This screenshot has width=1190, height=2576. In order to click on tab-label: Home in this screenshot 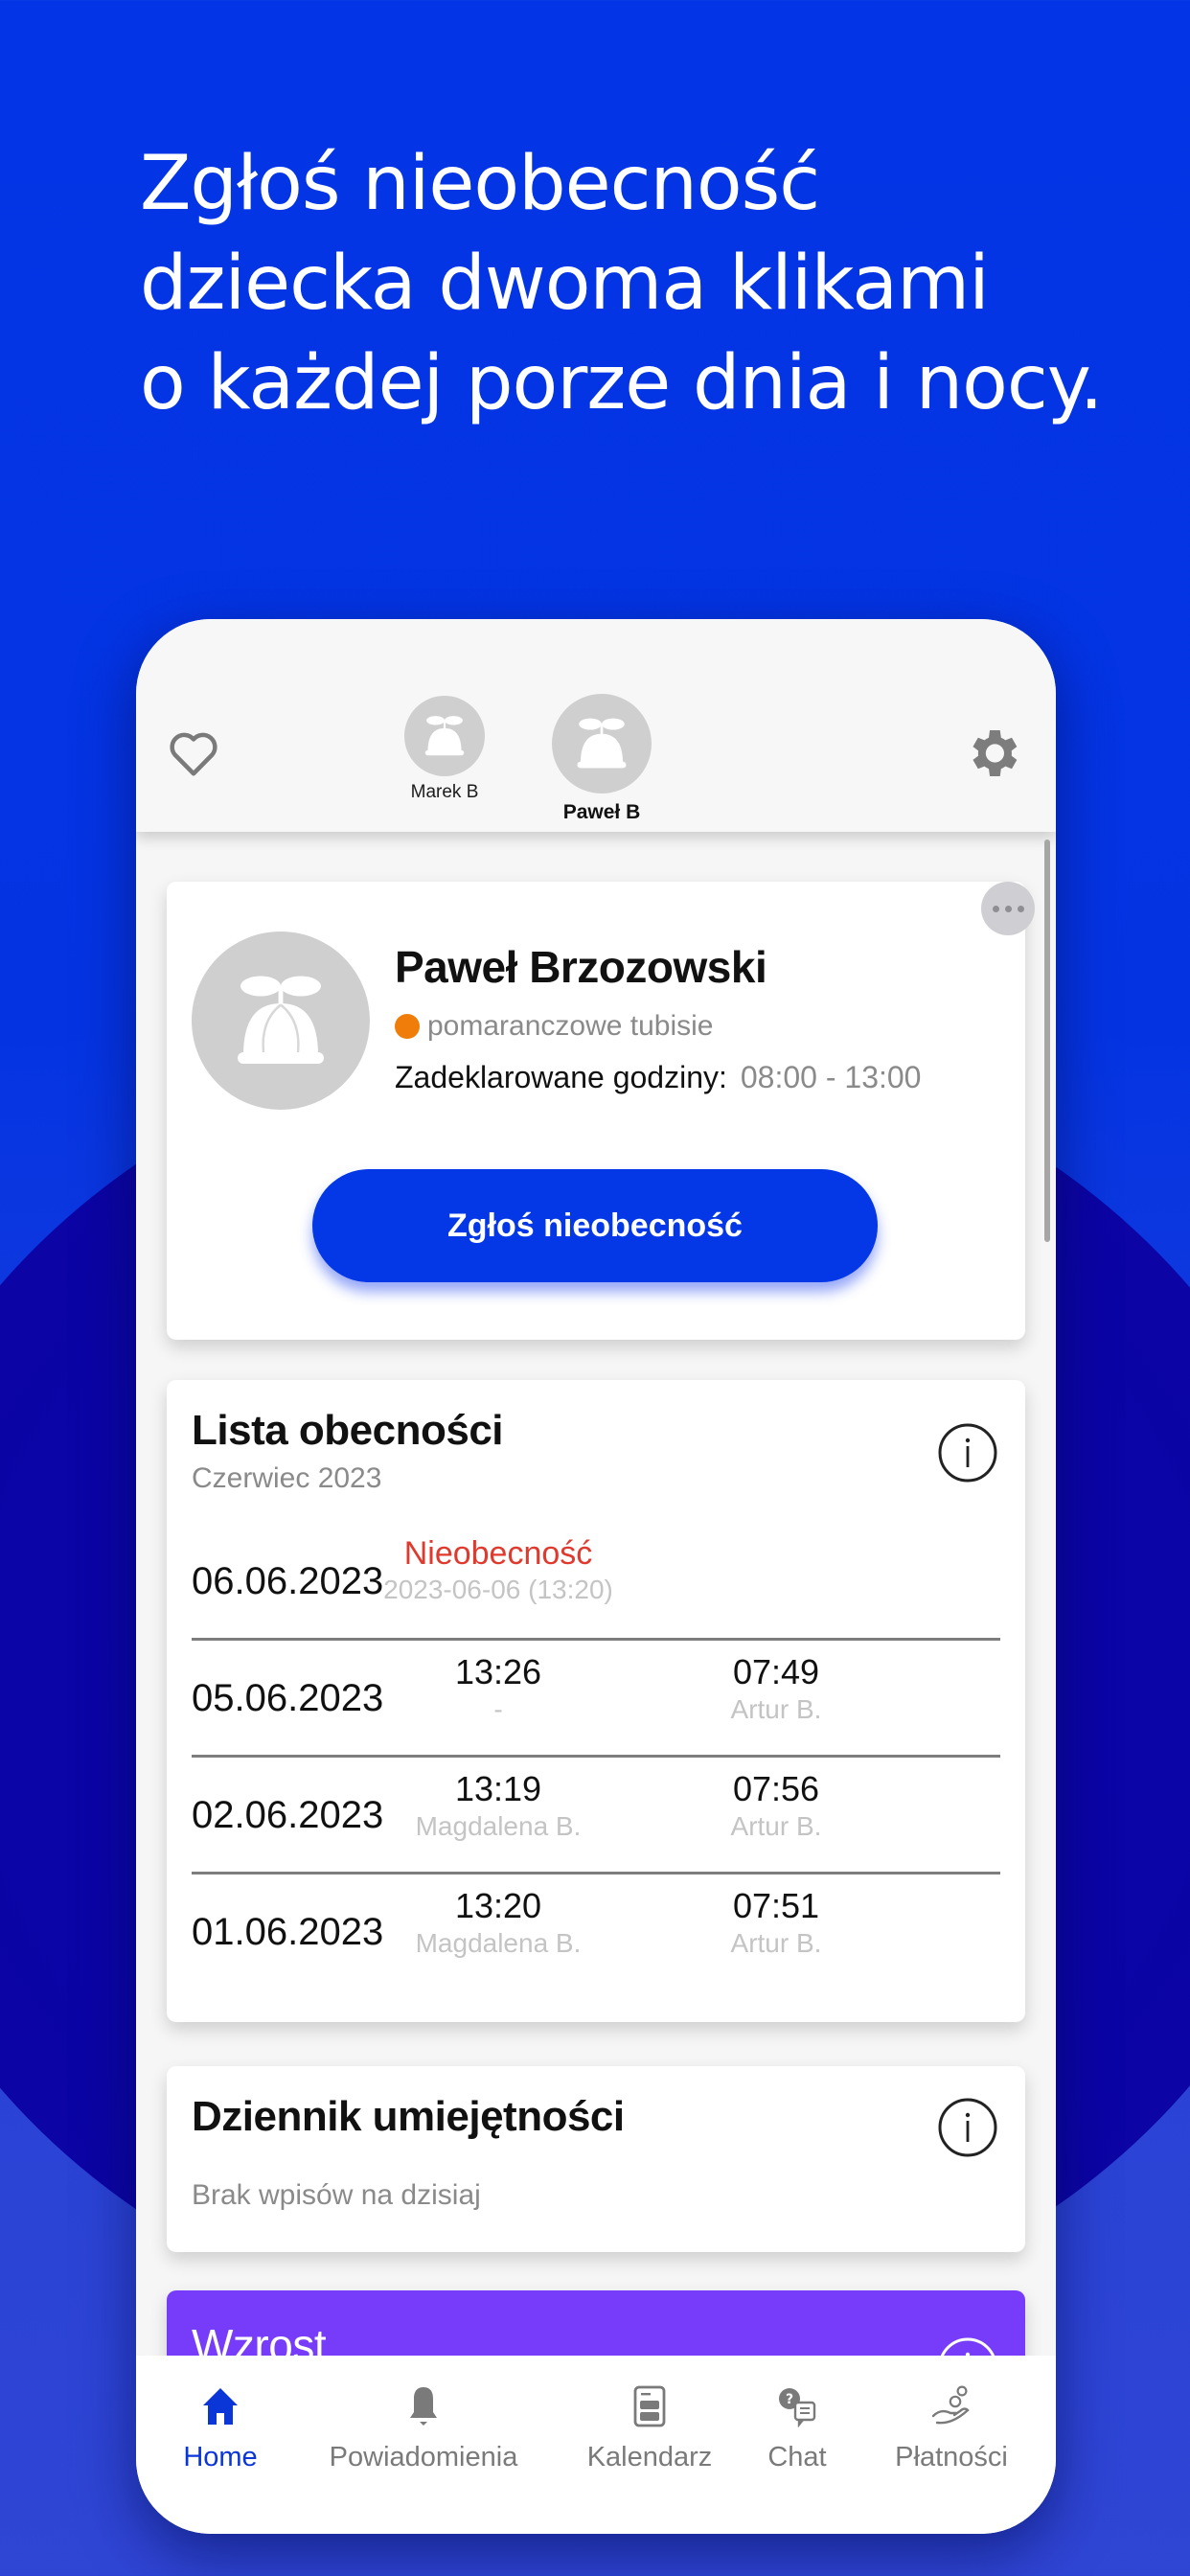, I will do `click(221, 2457)`.